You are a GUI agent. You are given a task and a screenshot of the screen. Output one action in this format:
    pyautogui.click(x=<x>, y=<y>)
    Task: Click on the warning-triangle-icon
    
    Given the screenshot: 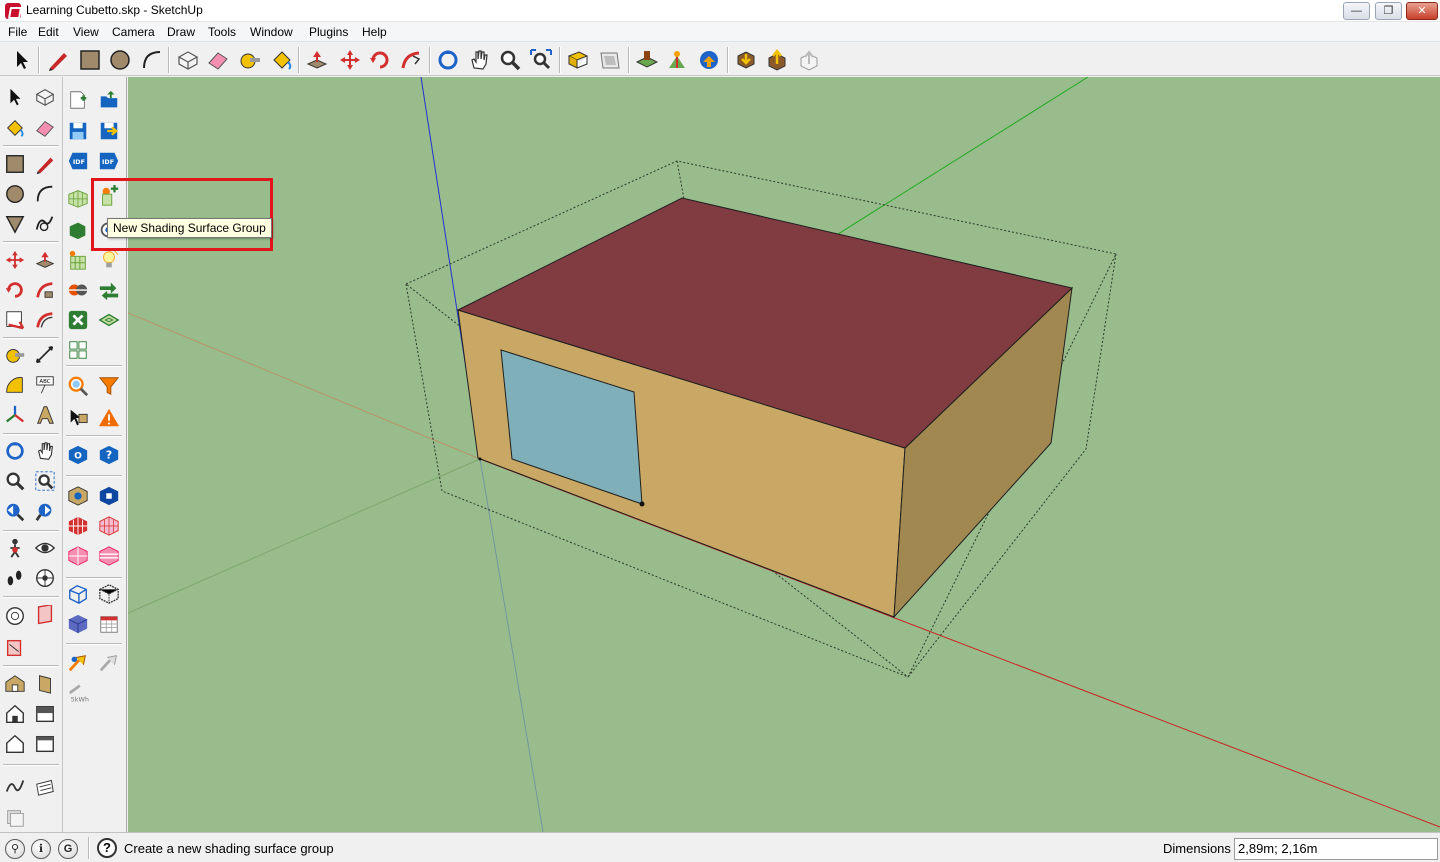 What is the action you would take?
    pyautogui.click(x=109, y=418)
    